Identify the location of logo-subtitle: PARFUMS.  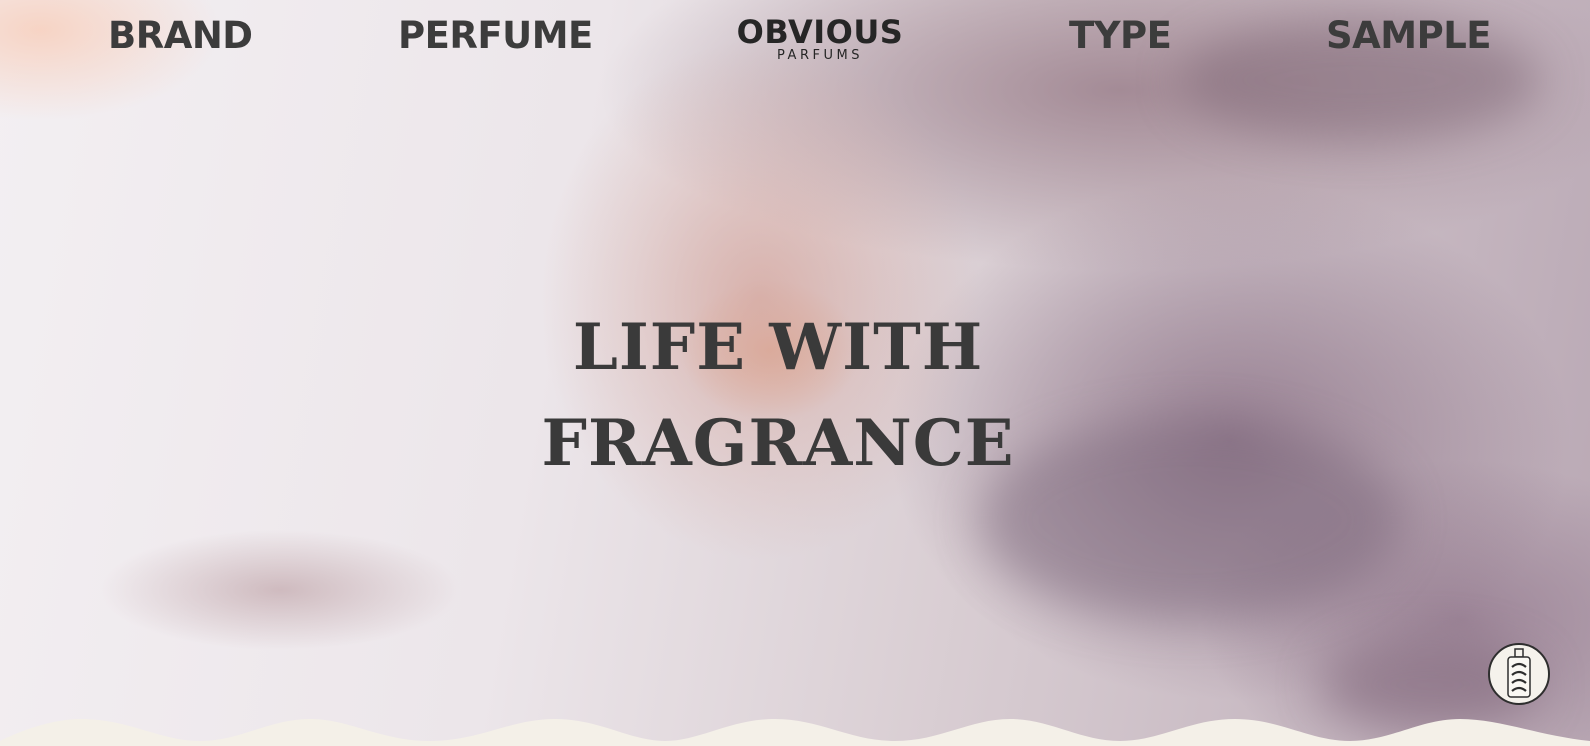
(820, 55).